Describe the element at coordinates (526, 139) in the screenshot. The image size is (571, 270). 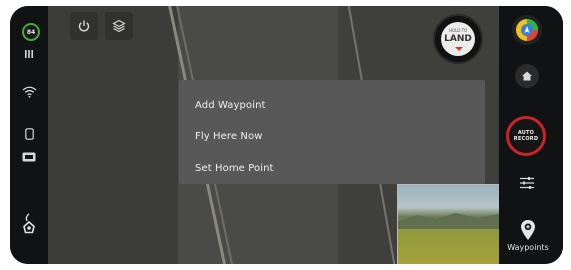
I see `auto-record-line2: RECORD` at that location.